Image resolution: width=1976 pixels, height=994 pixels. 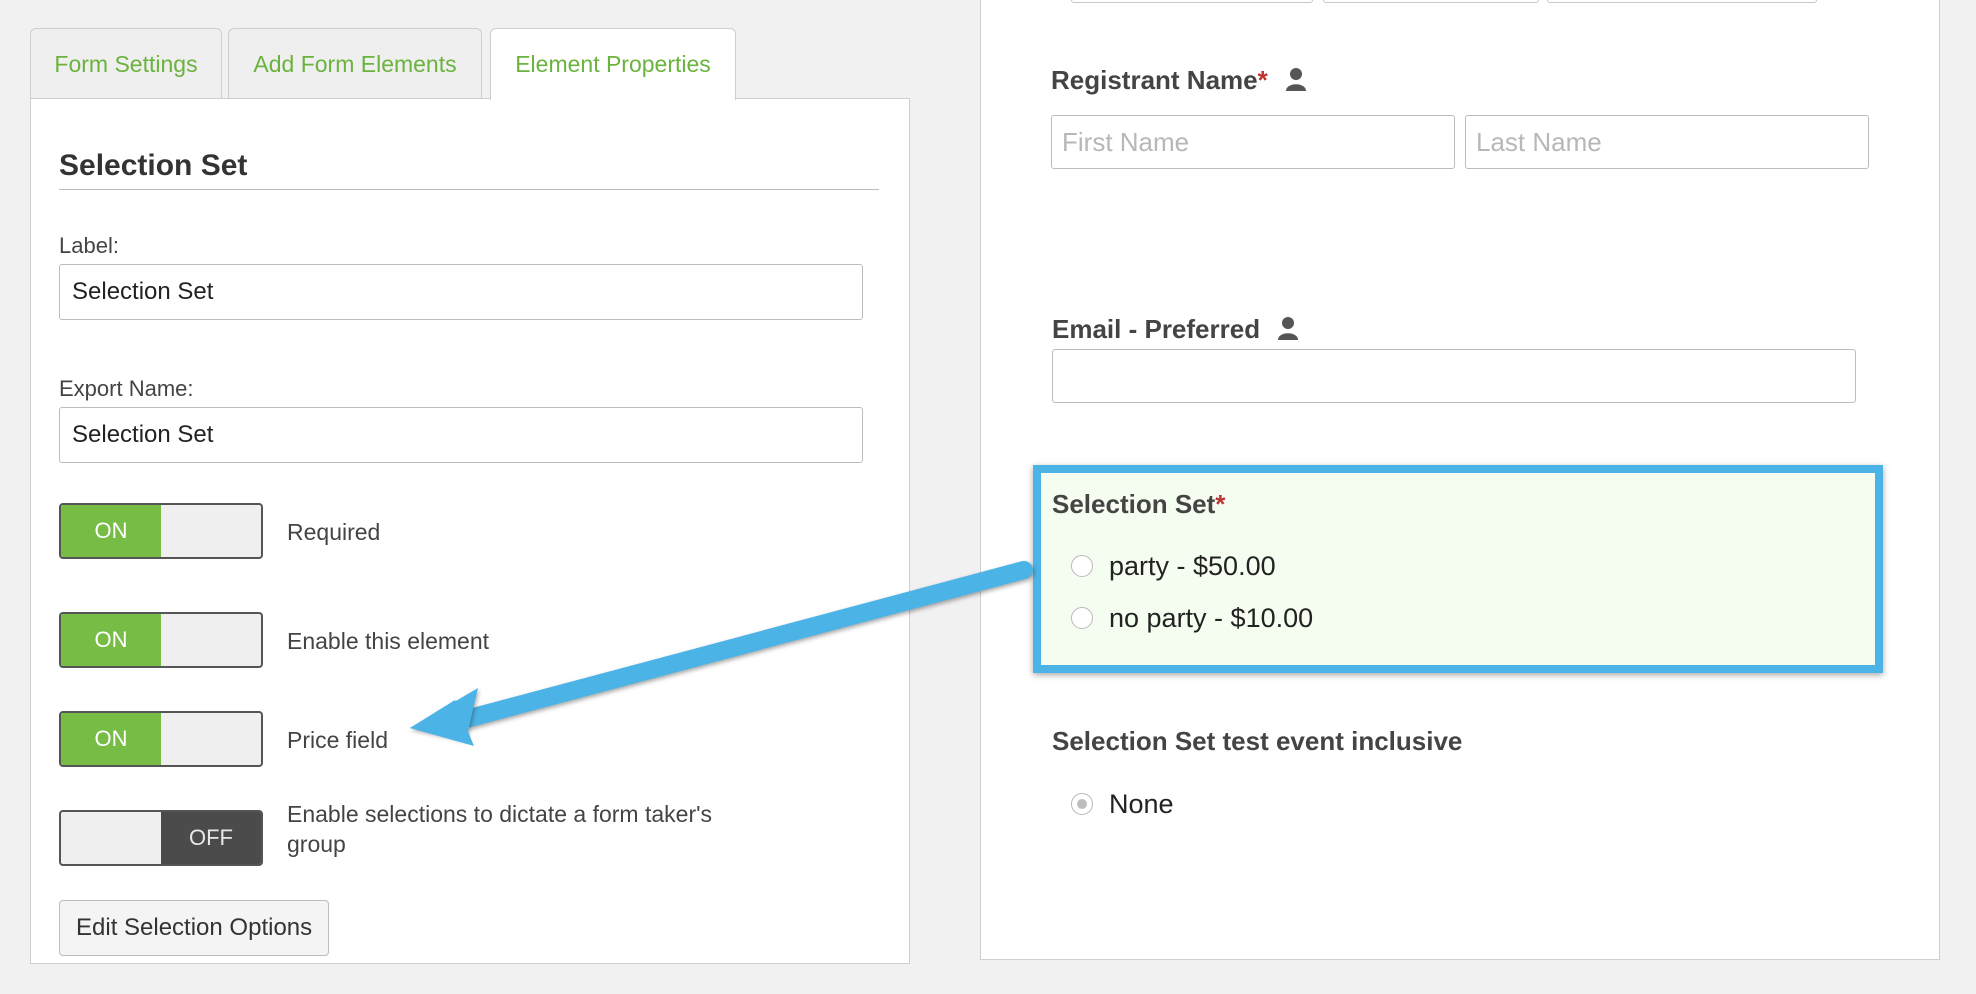 What do you see at coordinates (89, 245) in the screenshot?
I see `label-field-caption: Label:` at bounding box center [89, 245].